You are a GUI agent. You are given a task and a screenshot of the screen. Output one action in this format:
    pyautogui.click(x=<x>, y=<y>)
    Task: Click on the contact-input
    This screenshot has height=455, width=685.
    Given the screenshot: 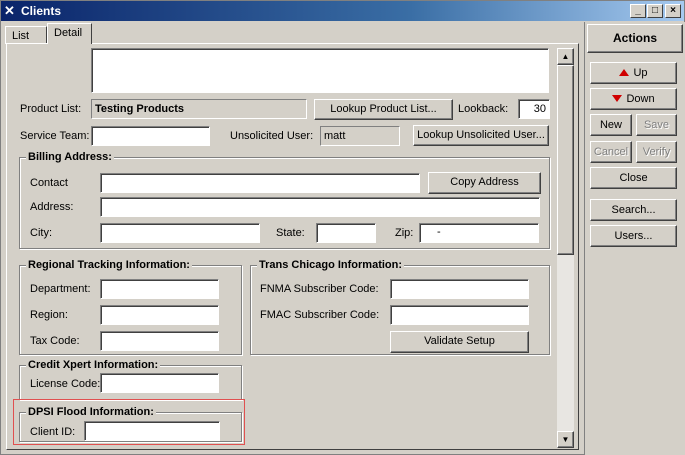 What is the action you would take?
    pyautogui.click(x=260, y=183)
    